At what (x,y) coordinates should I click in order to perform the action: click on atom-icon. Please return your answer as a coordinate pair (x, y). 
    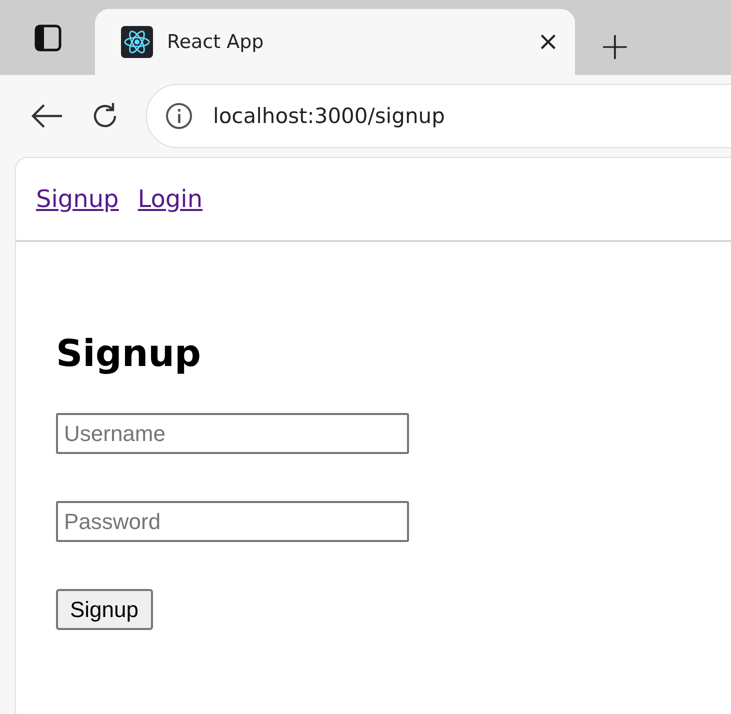
    Looking at the image, I should click on (137, 42).